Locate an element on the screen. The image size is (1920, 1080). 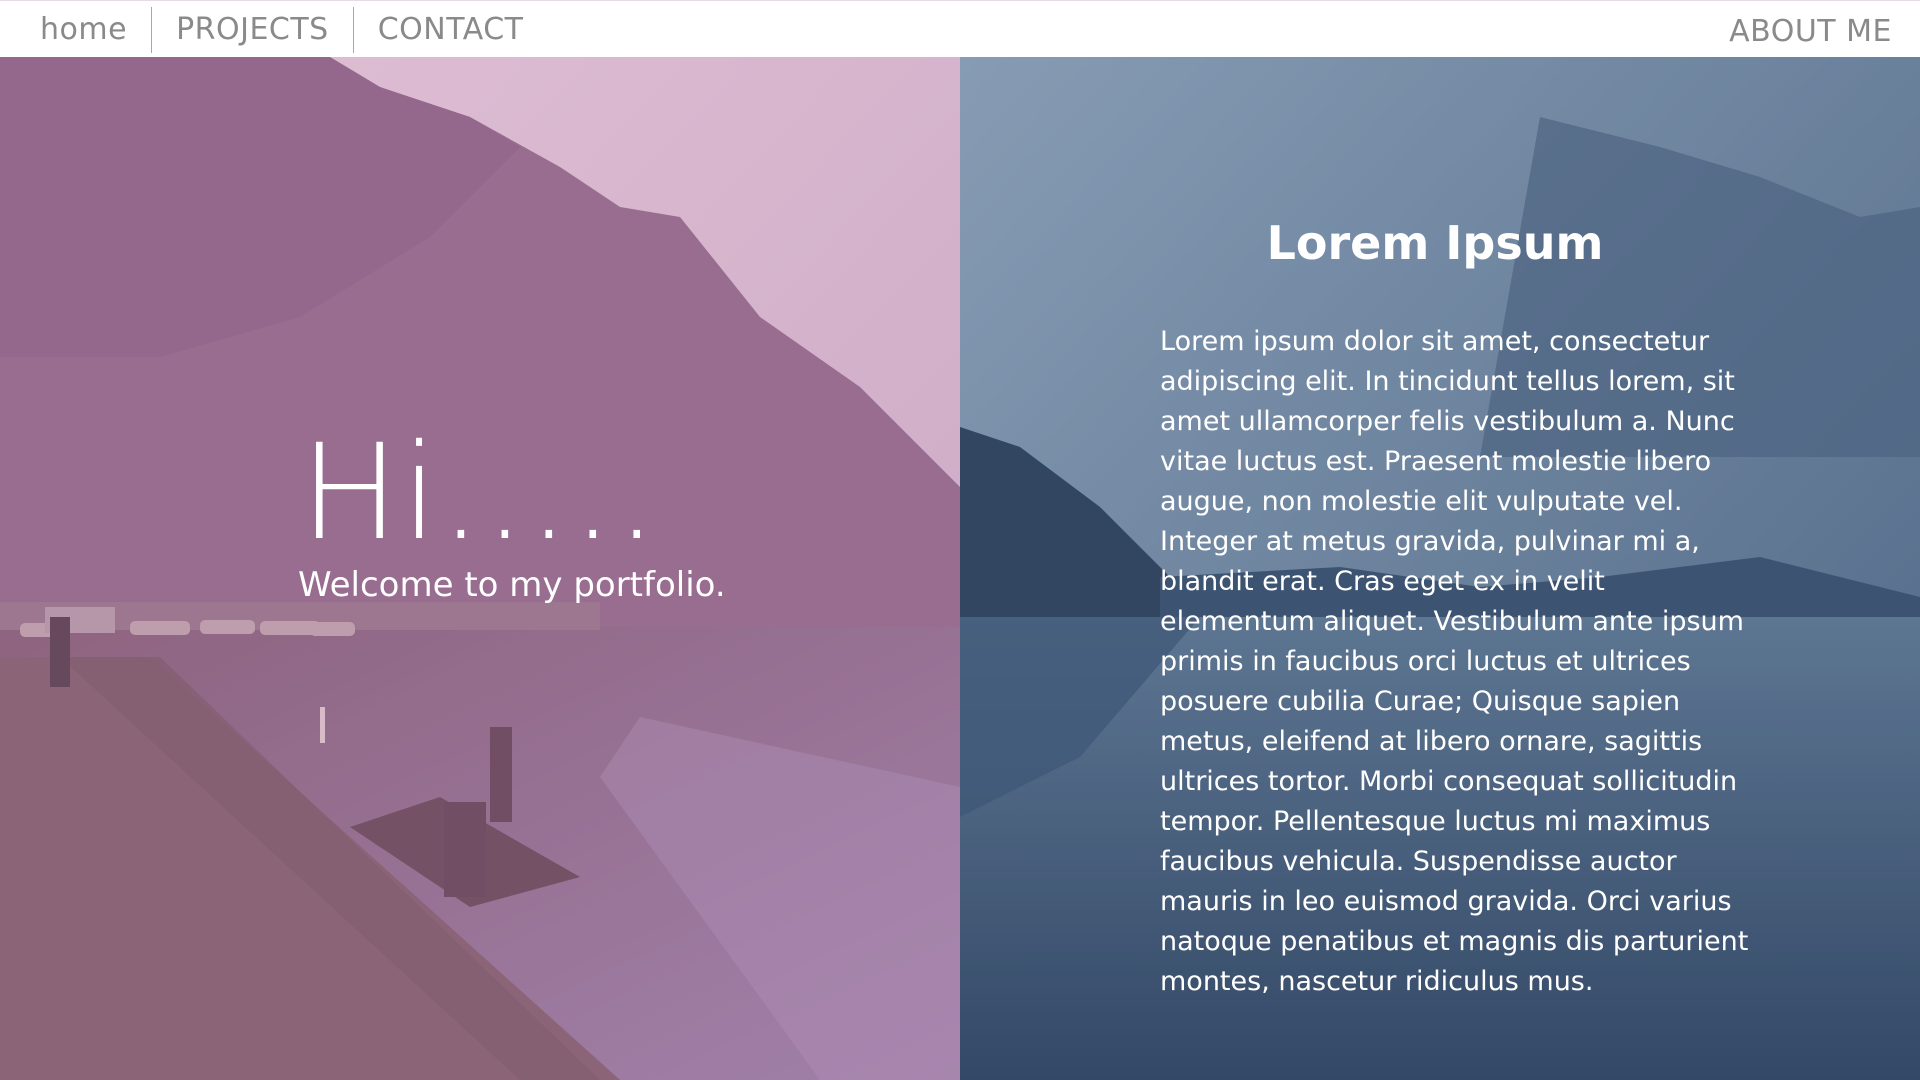
nav-link-home: home is located at coordinates (85, 30).